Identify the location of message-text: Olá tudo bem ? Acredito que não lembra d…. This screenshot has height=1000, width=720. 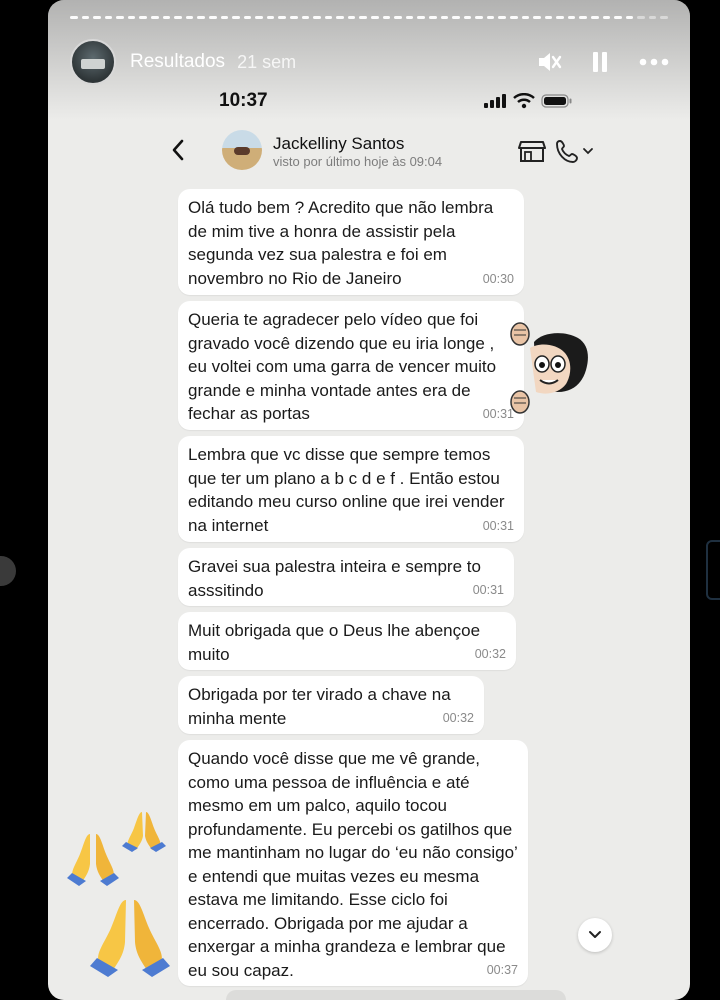
(341, 243).